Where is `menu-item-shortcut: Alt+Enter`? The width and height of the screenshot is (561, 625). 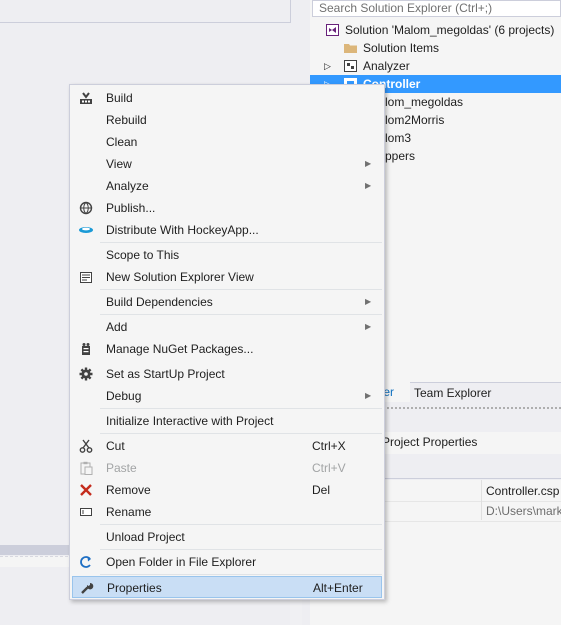
menu-item-shortcut: Alt+Enter is located at coordinates (338, 588).